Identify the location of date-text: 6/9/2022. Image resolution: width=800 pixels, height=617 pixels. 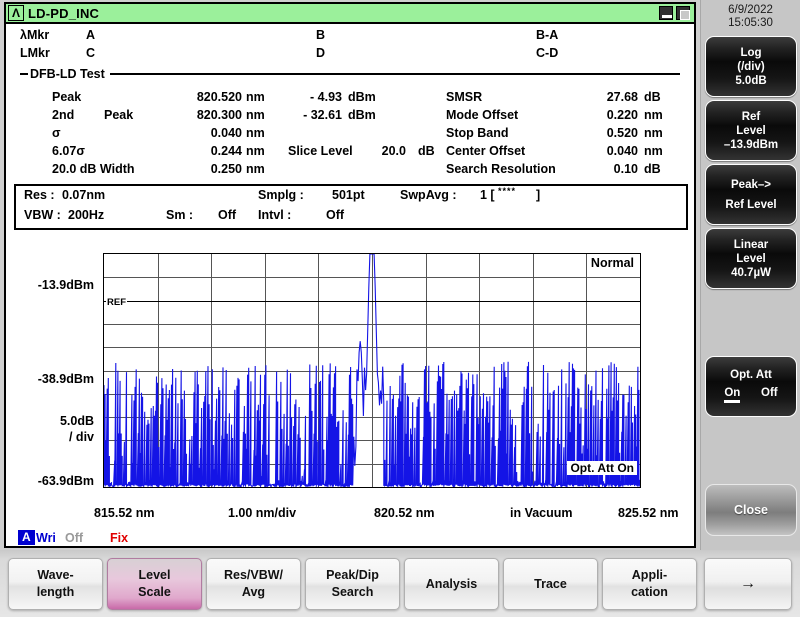
(750, 10).